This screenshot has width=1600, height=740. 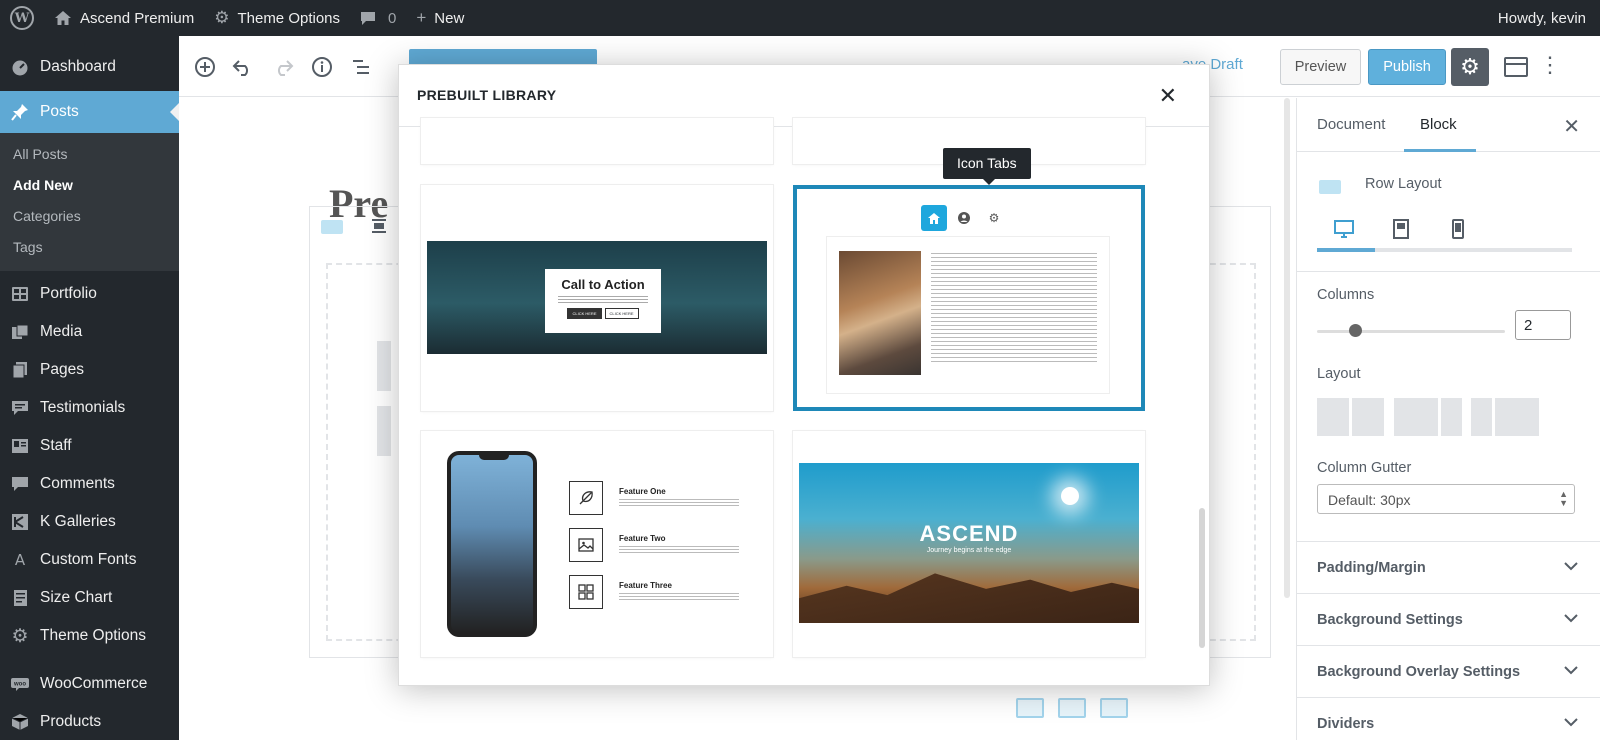 I want to click on align-icon, so click(x=380, y=227).